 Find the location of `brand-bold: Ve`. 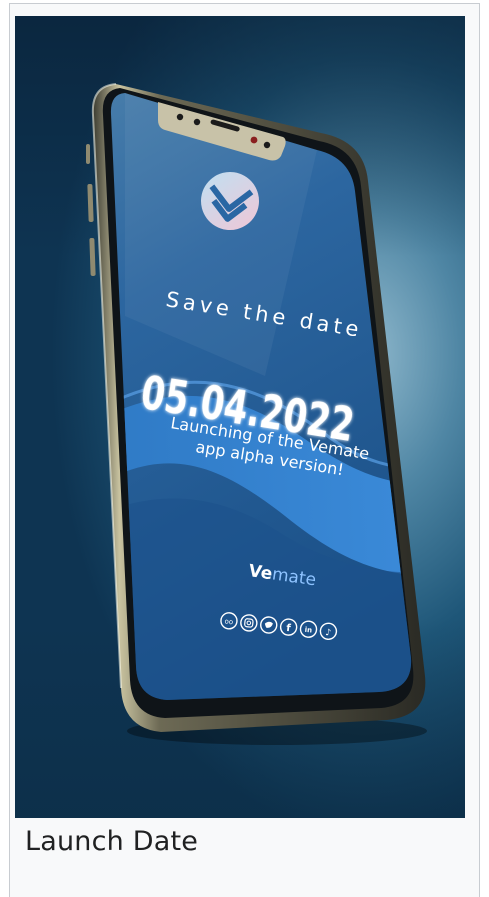

brand-bold: Ve is located at coordinates (260, 572).